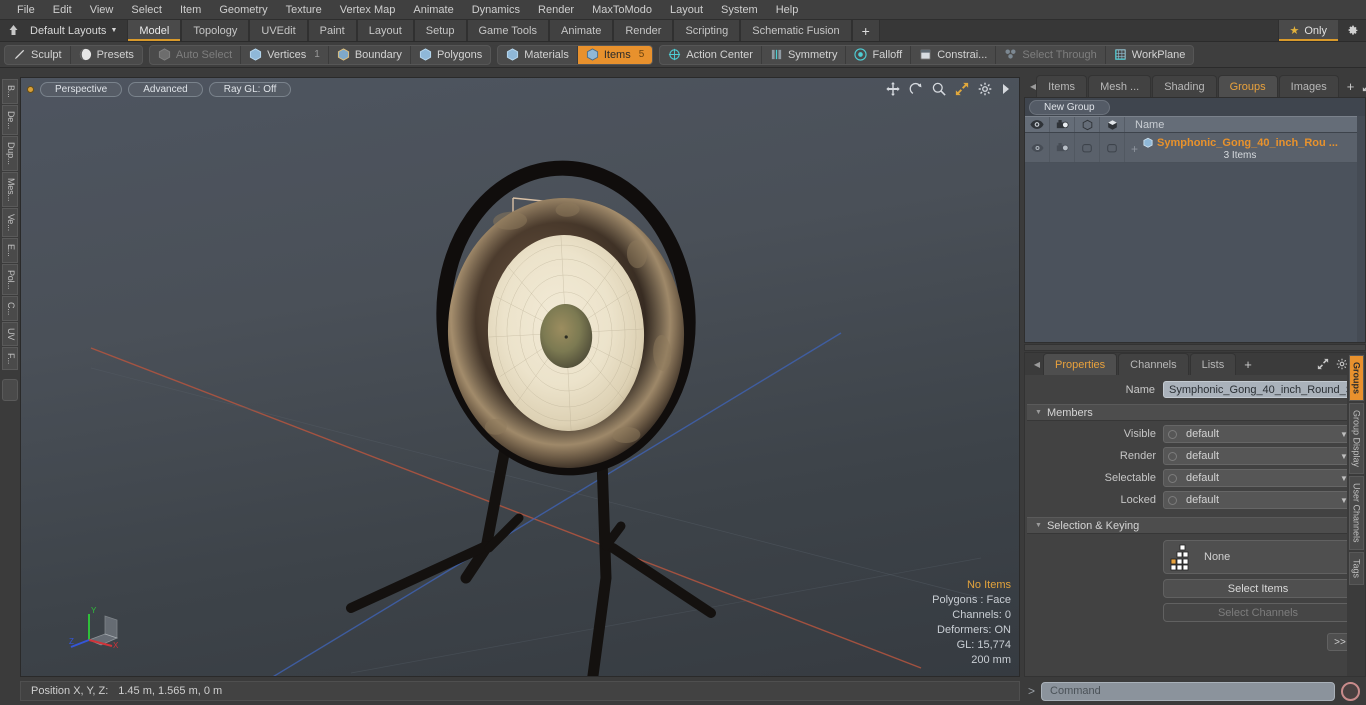 This screenshot has height=705, width=1366. What do you see at coordinates (332, 30) in the screenshot?
I see `tab-paint: Paint` at bounding box center [332, 30].